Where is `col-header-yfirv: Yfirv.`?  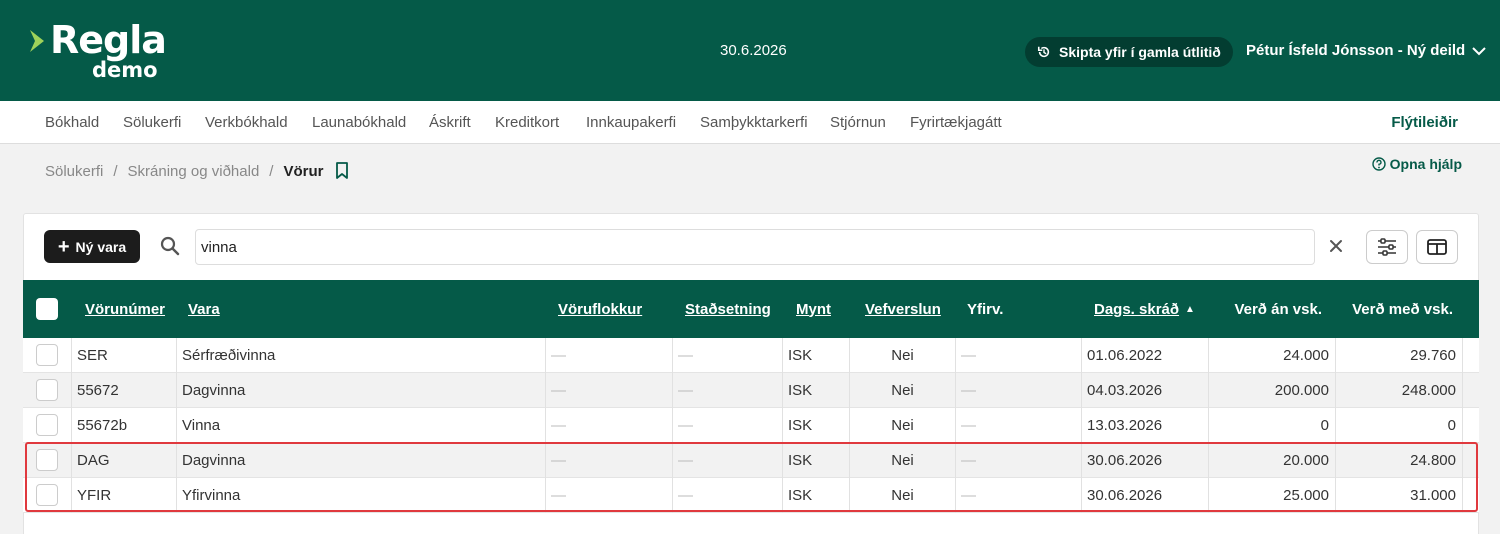
col-header-yfirv: Yfirv. is located at coordinates (985, 309).